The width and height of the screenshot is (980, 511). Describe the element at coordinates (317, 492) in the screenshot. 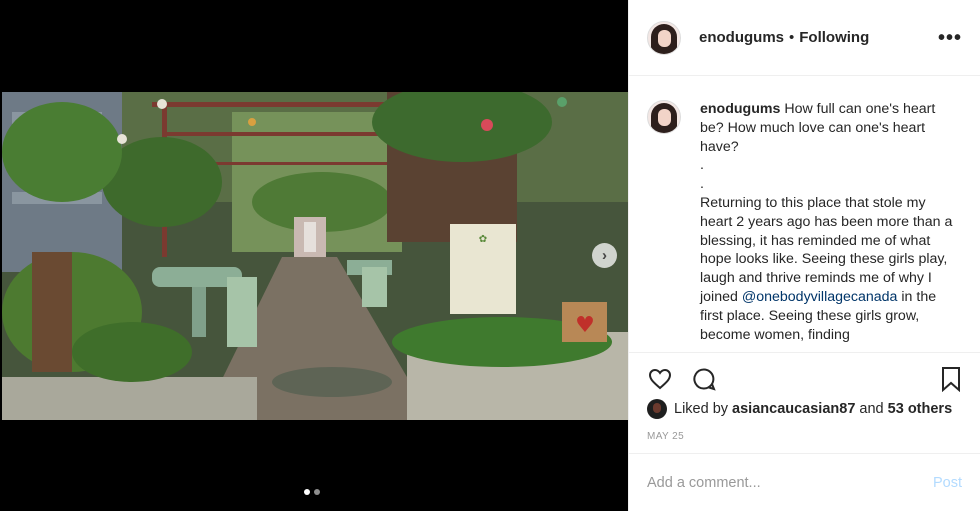

I see `carousel-dot` at that location.